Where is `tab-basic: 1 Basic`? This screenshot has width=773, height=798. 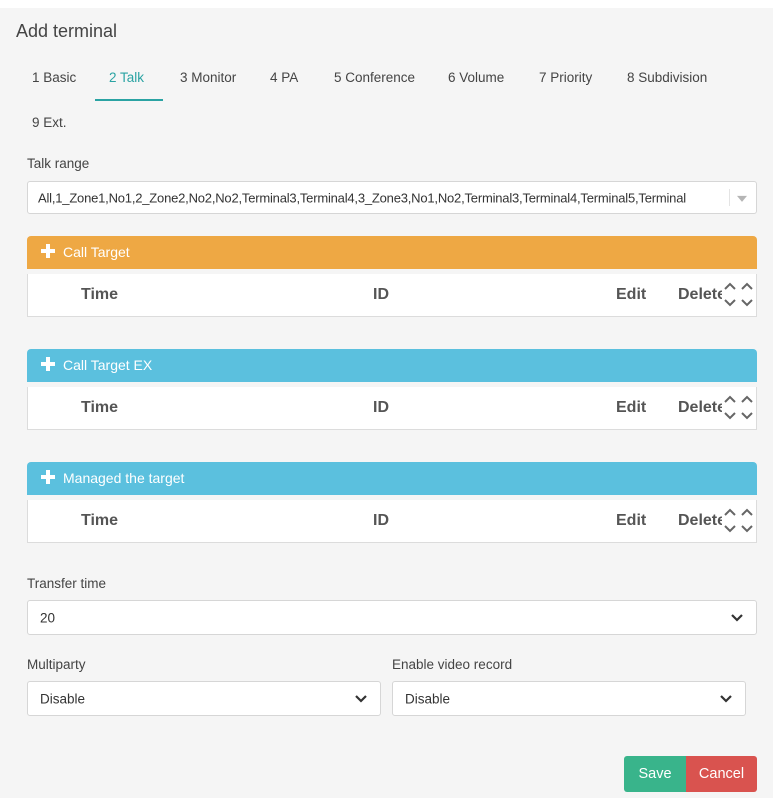
tab-basic: 1 Basic is located at coordinates (54, 77).